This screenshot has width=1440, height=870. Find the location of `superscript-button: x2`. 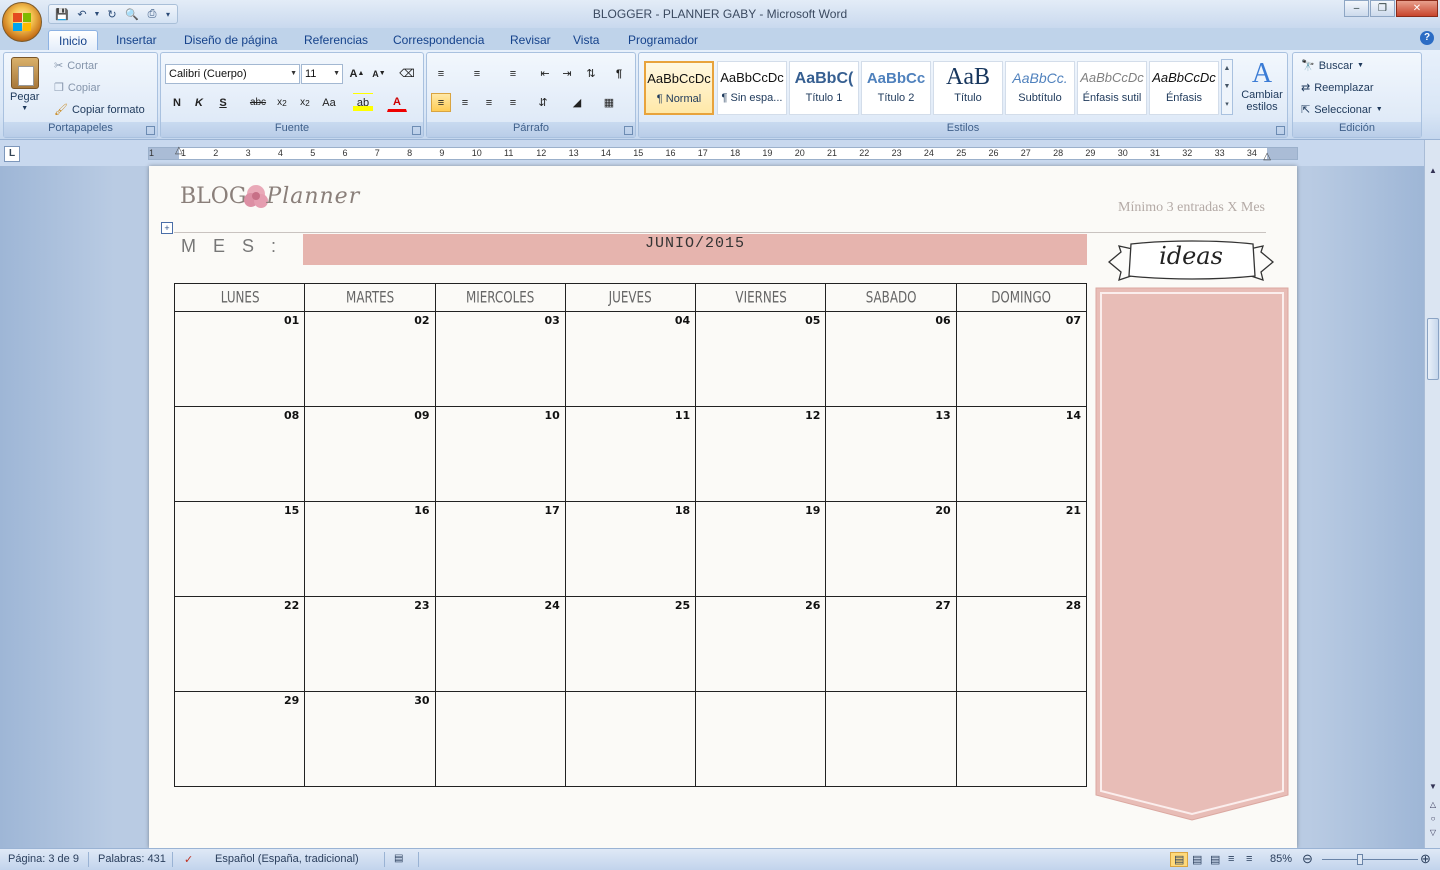

superscript-button: x2 is located at coordinates (305, 102).